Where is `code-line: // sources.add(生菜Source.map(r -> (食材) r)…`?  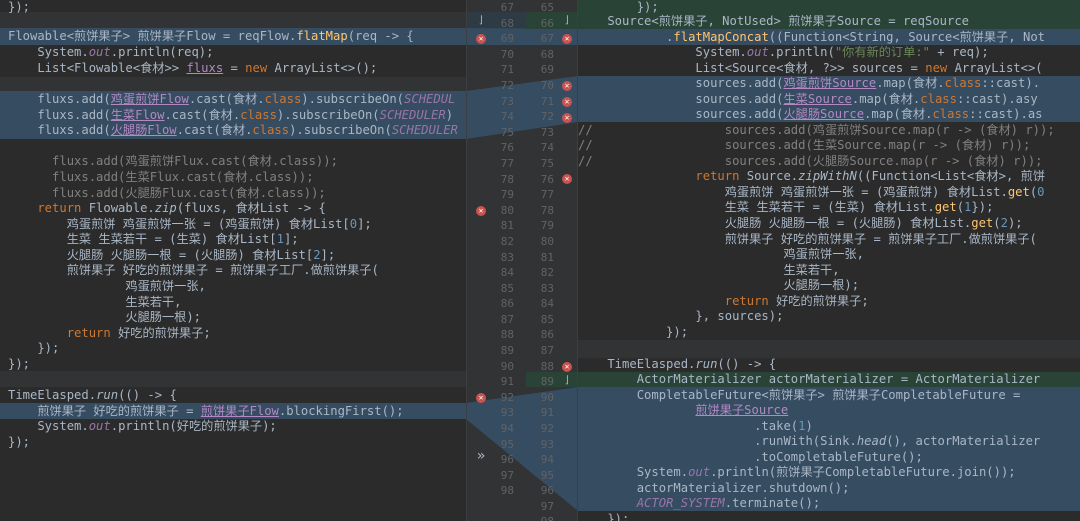 code-line: // sources.add(生菜Source.map(r -> (食材) r)… is located at coordinates (804, 146).